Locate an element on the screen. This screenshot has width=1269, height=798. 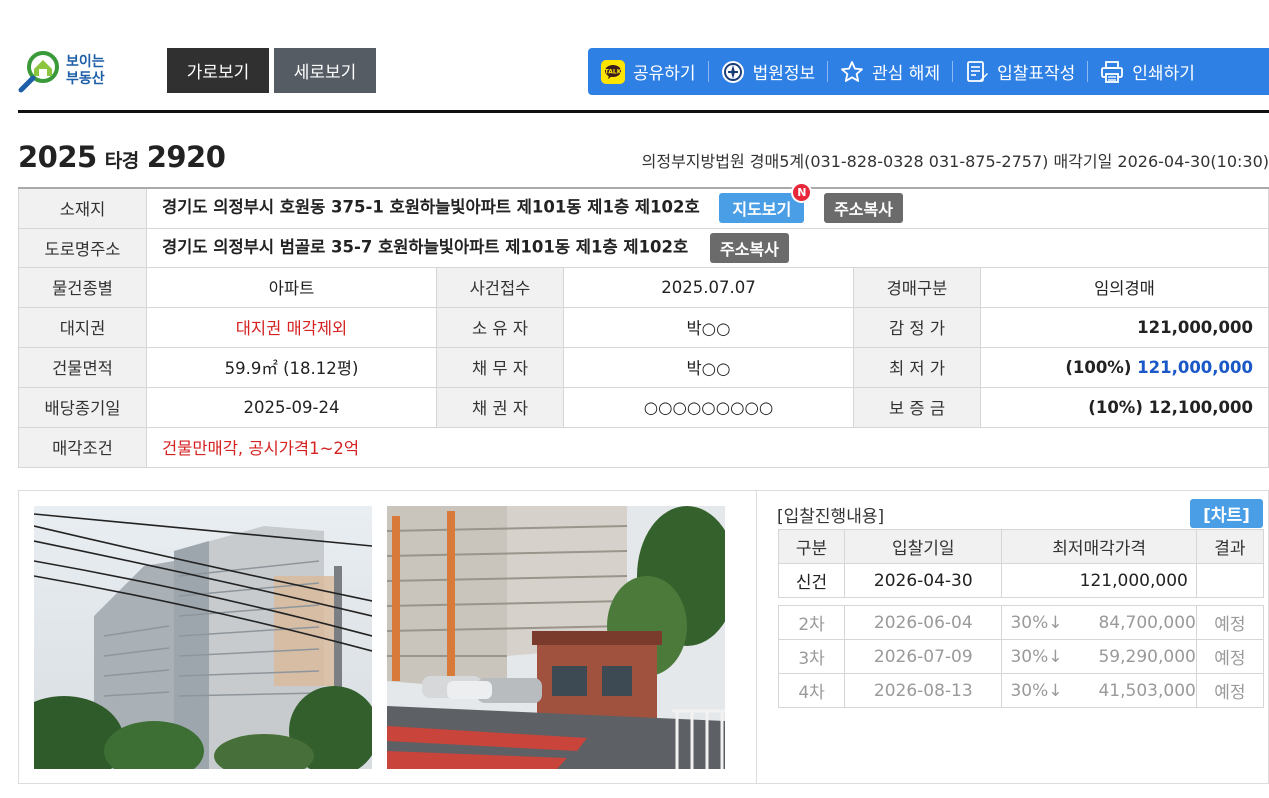
dividend-deadline-value: 2025-09-24 is located at coordinates (291, 407).